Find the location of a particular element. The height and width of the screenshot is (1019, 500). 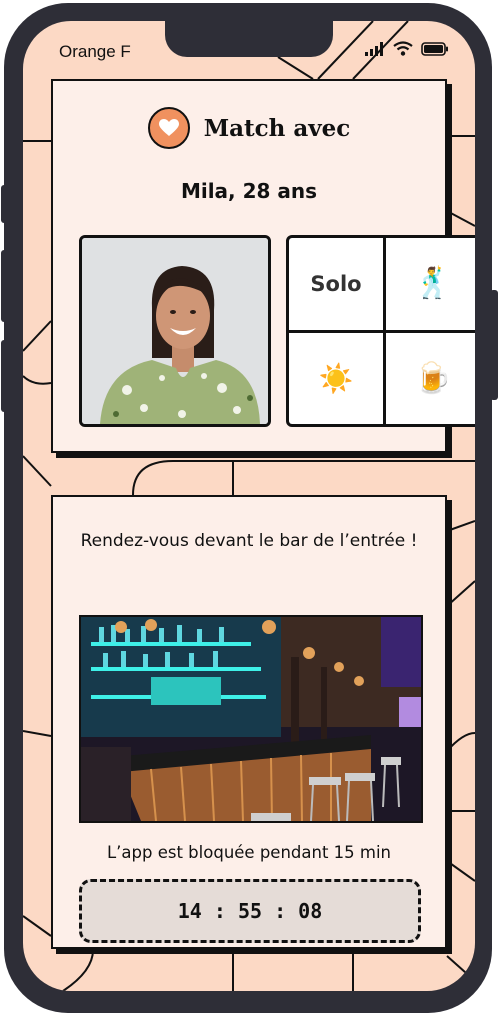

battery-icon is located at coordinates (434, 48).